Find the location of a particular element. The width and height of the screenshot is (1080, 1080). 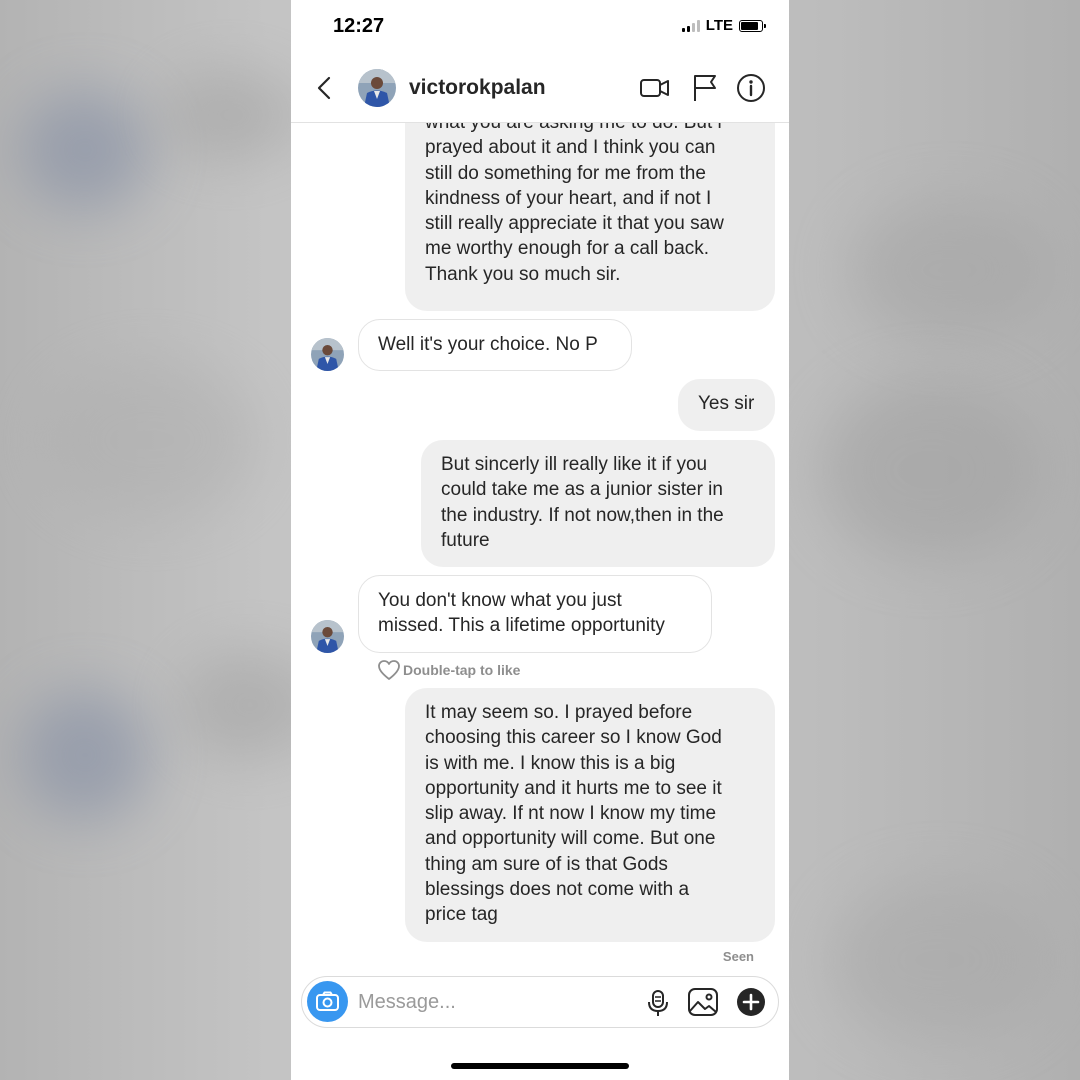

header-username: victorokpalan is located at coordinates (477, 88).